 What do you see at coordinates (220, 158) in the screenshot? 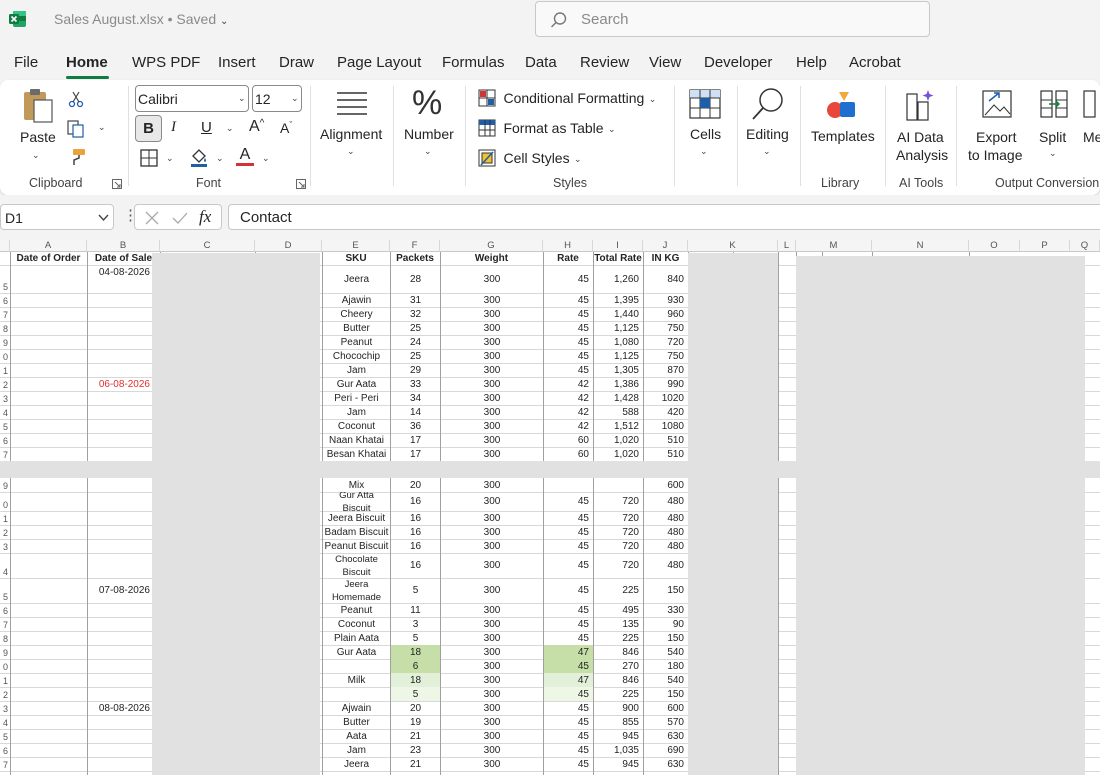
I see `chevron-down-icon: ⌄` at bounding box center [220, 158].